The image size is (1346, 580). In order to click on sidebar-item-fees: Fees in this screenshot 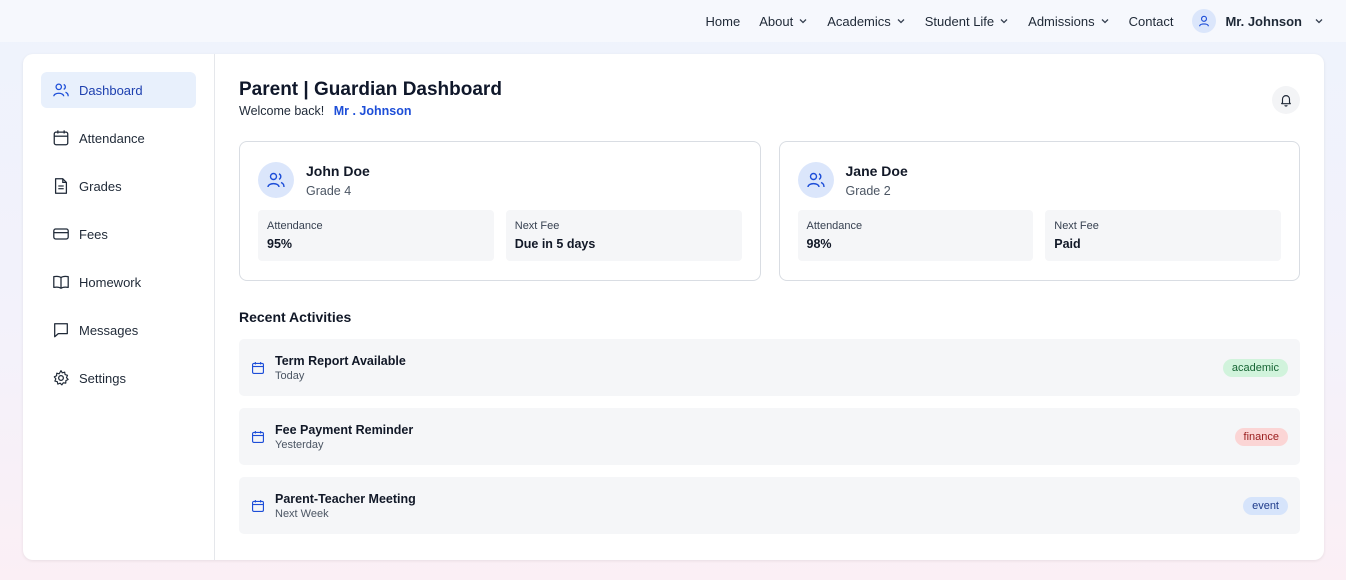, I will do `click(118, 234)`.